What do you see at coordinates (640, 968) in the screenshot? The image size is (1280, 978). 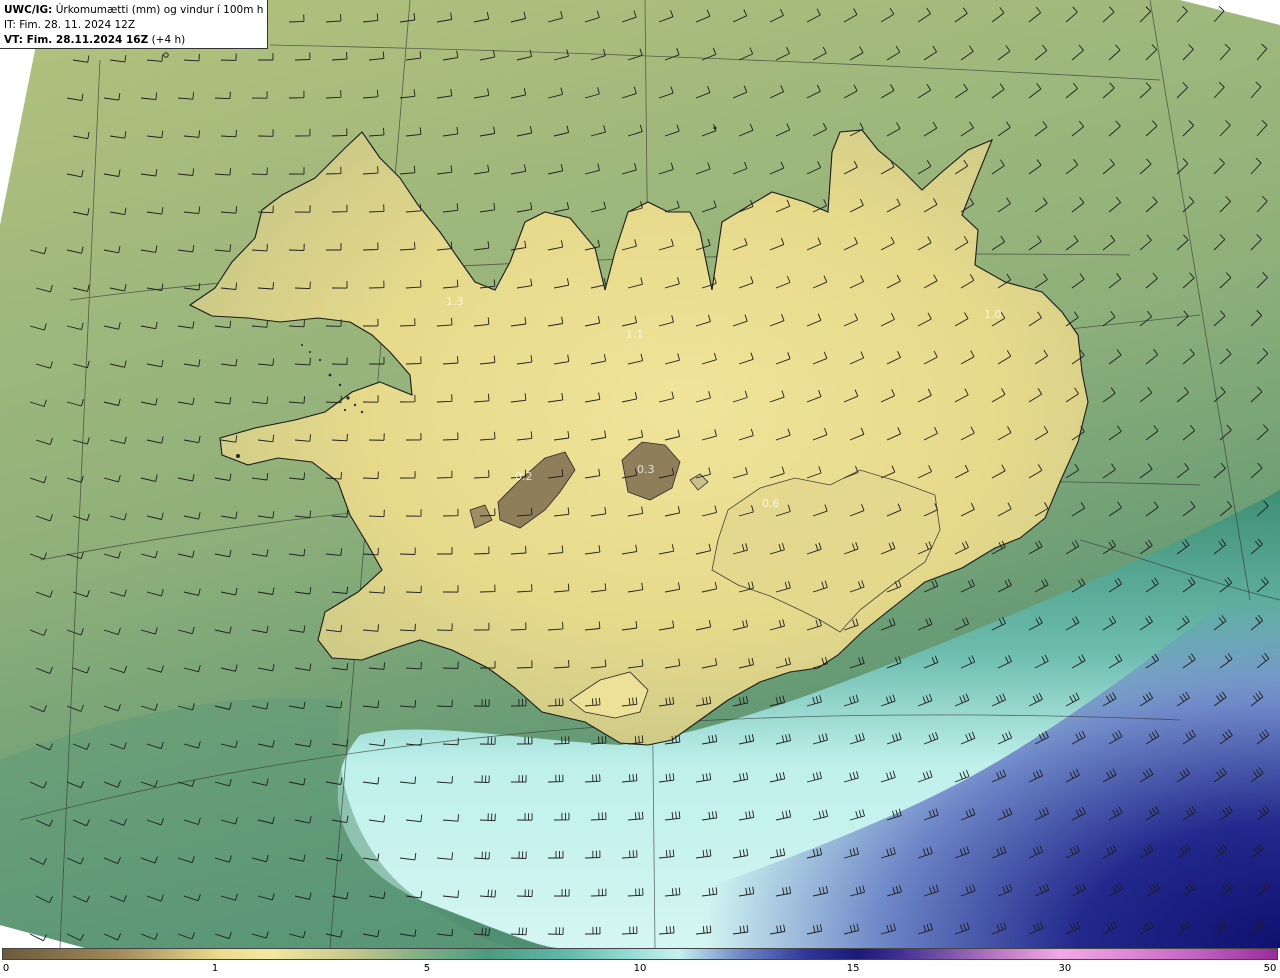 I see `colorbar-tick-label: 10` at bounding box center [640, 968].